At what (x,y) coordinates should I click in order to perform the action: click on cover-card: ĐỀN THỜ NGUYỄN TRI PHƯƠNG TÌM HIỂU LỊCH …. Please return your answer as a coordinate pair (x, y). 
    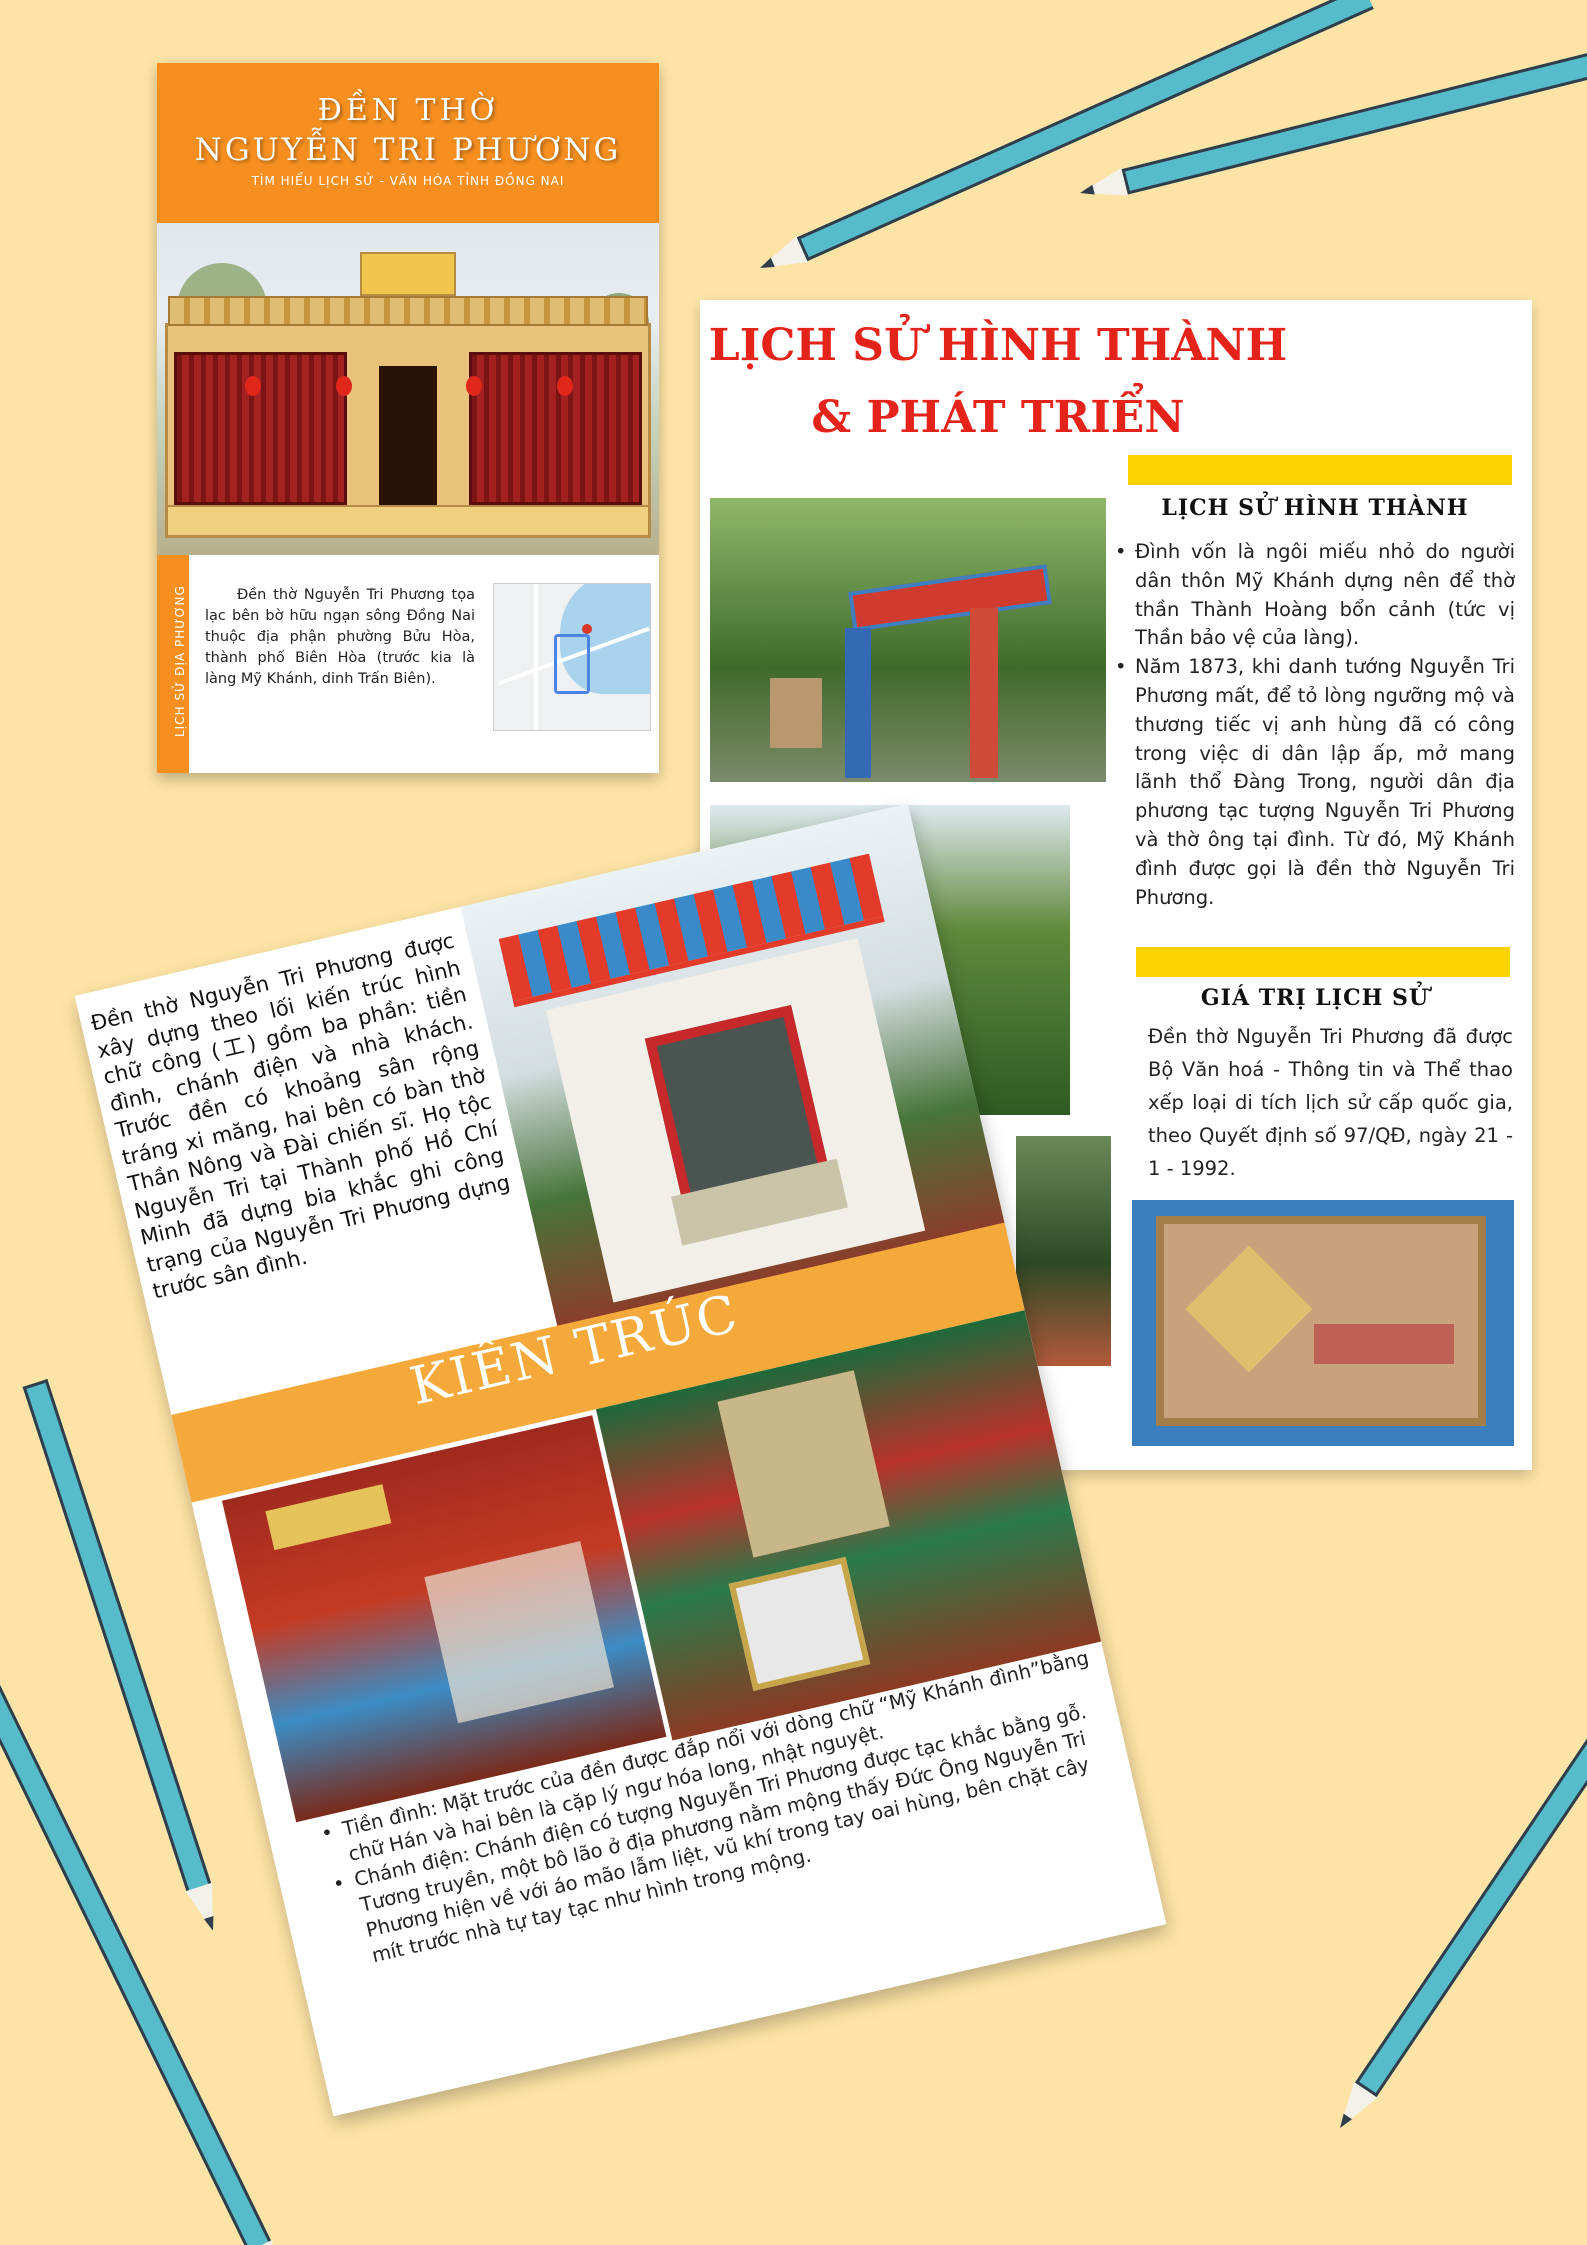
    Looking at the image, I should click on (408, 418).